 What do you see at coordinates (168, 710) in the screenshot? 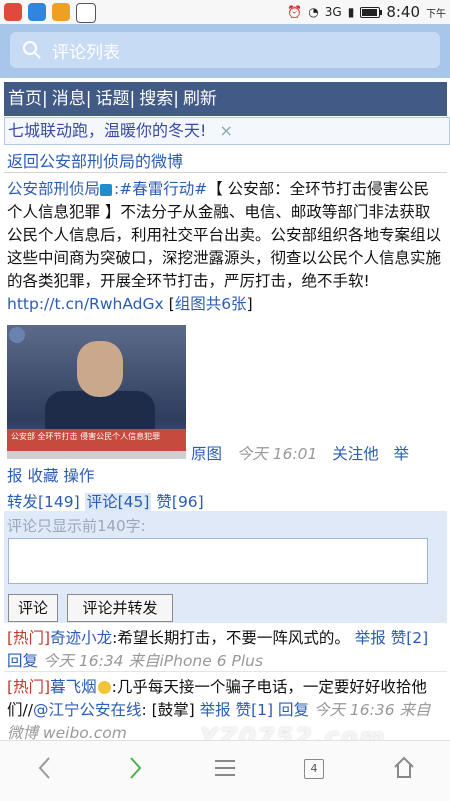
I see `comment-text-2: : [鼓掌]` at bounding box center [168, 710].